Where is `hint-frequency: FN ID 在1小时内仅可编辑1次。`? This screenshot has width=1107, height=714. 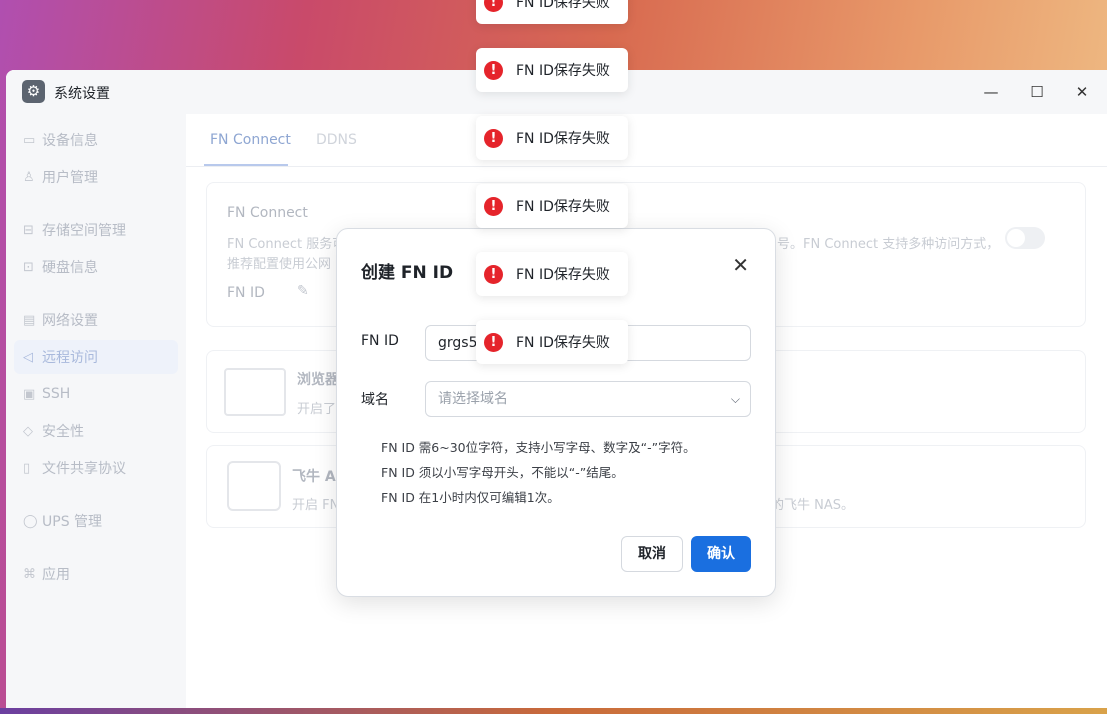
hint-frequency: FN ID 在1小时内仅可编辑1次。 is located at coordinates (470, 497).